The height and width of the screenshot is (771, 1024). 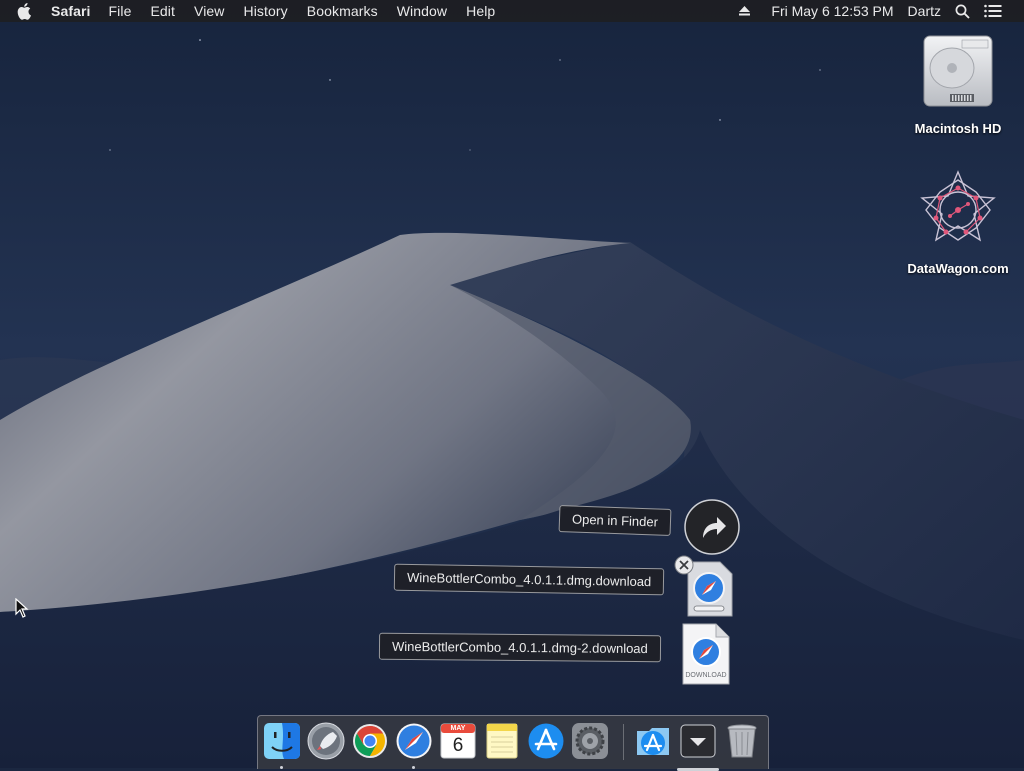 I want to click on dock-notes, so click(x=502, y=741).